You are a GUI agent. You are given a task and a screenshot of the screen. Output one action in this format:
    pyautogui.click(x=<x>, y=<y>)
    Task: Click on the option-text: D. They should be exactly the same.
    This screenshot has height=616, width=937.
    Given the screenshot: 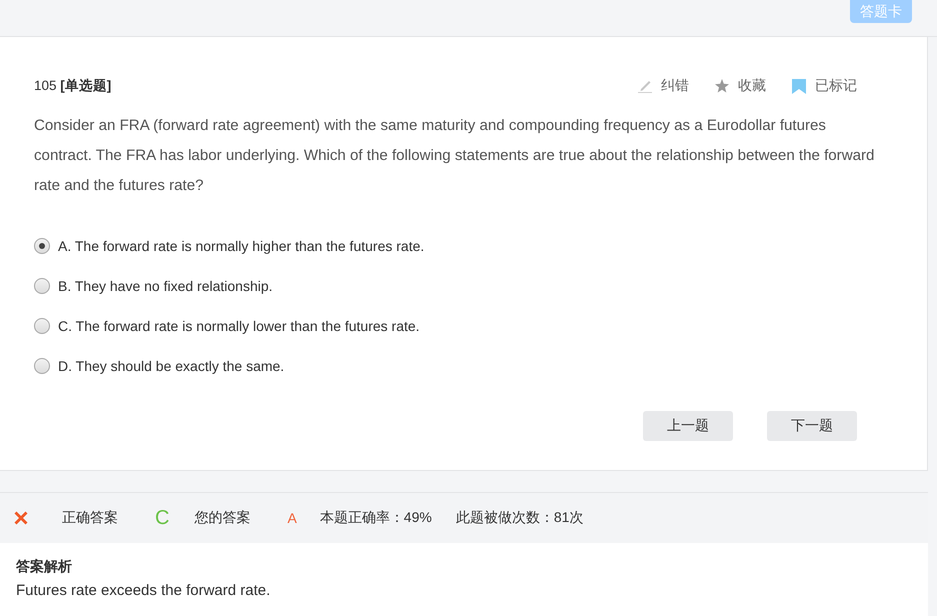 What is the action you would take?
    pyautogui.click(x=171, y=366)
    